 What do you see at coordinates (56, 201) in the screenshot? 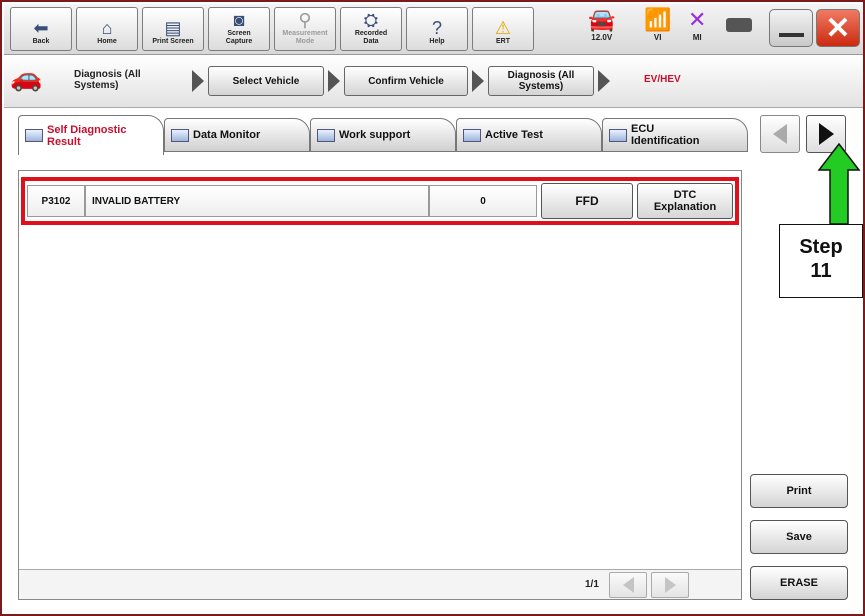
I see `dtc-code: P3102` at bounding box center [56, 201].